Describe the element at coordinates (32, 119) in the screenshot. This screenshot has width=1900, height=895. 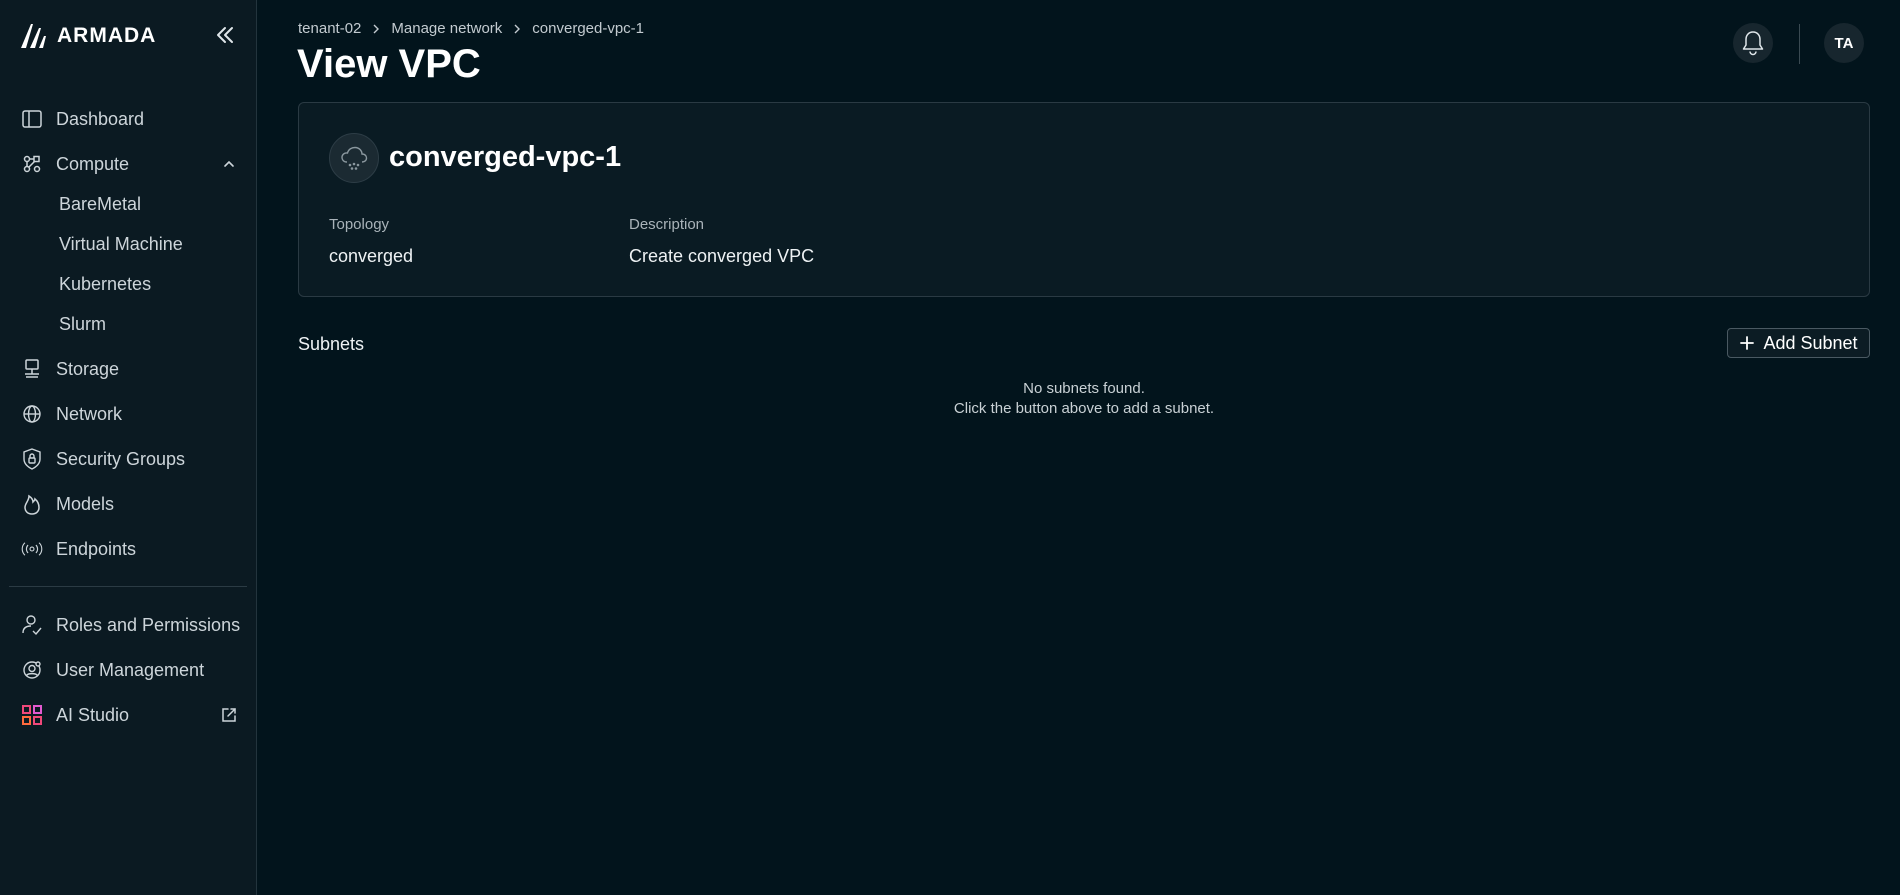
I see `dashboard-icon` at that location.